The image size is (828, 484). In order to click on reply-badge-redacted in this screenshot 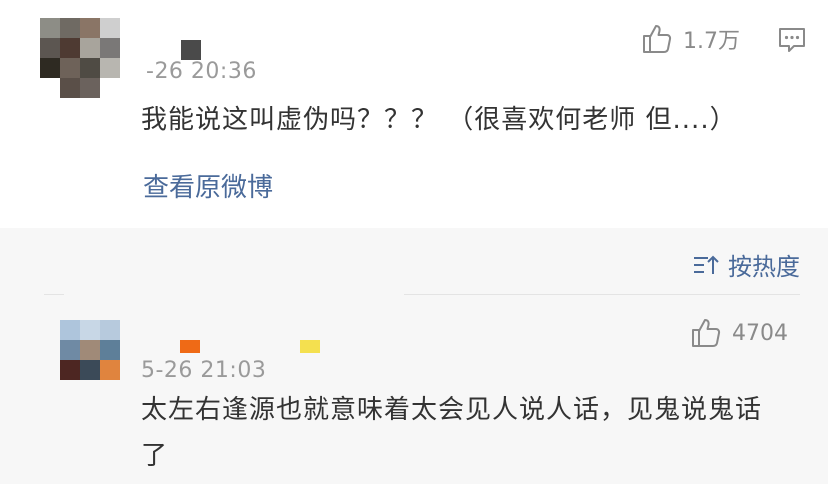, I will do `click(310, 346)`.